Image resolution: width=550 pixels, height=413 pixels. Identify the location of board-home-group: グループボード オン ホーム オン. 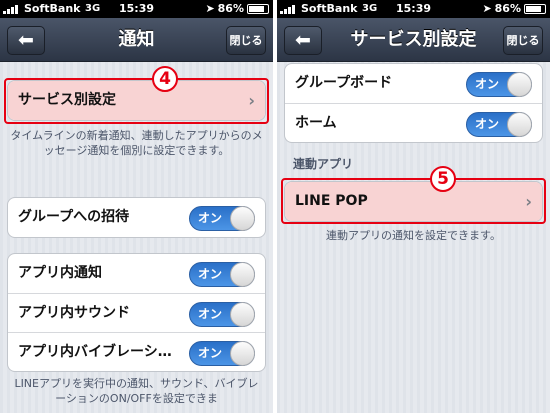
(413, 103).